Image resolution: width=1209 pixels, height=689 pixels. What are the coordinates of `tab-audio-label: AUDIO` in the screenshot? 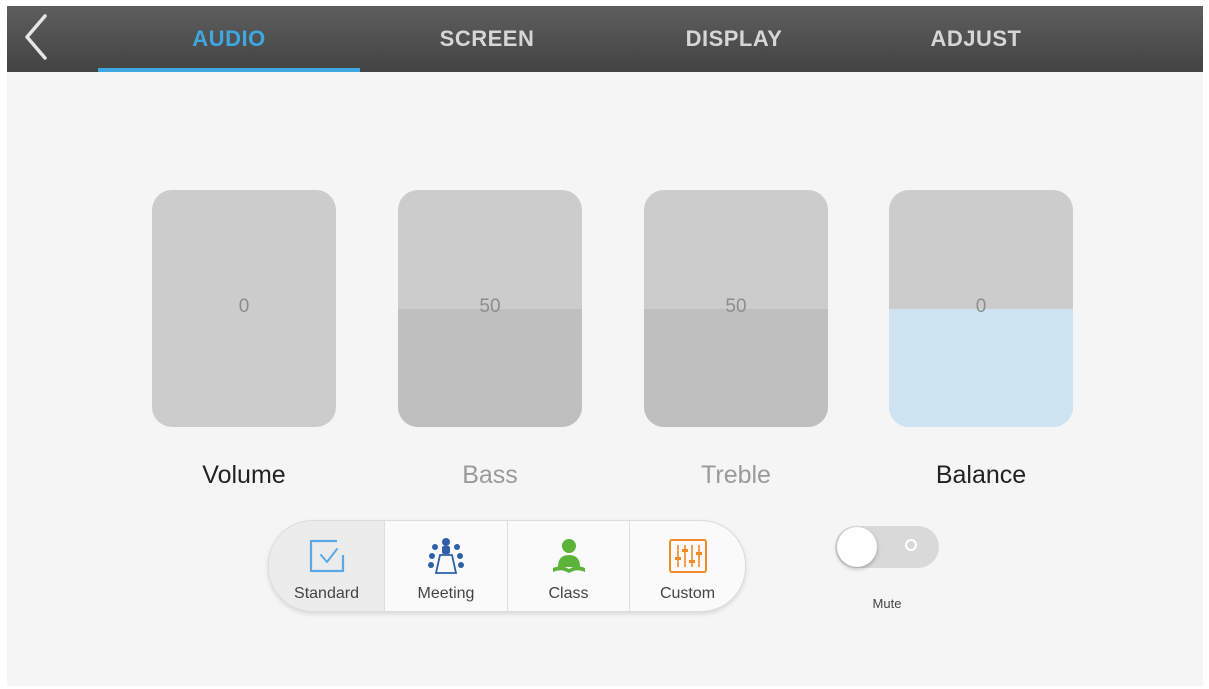 It's located at (229, 38).